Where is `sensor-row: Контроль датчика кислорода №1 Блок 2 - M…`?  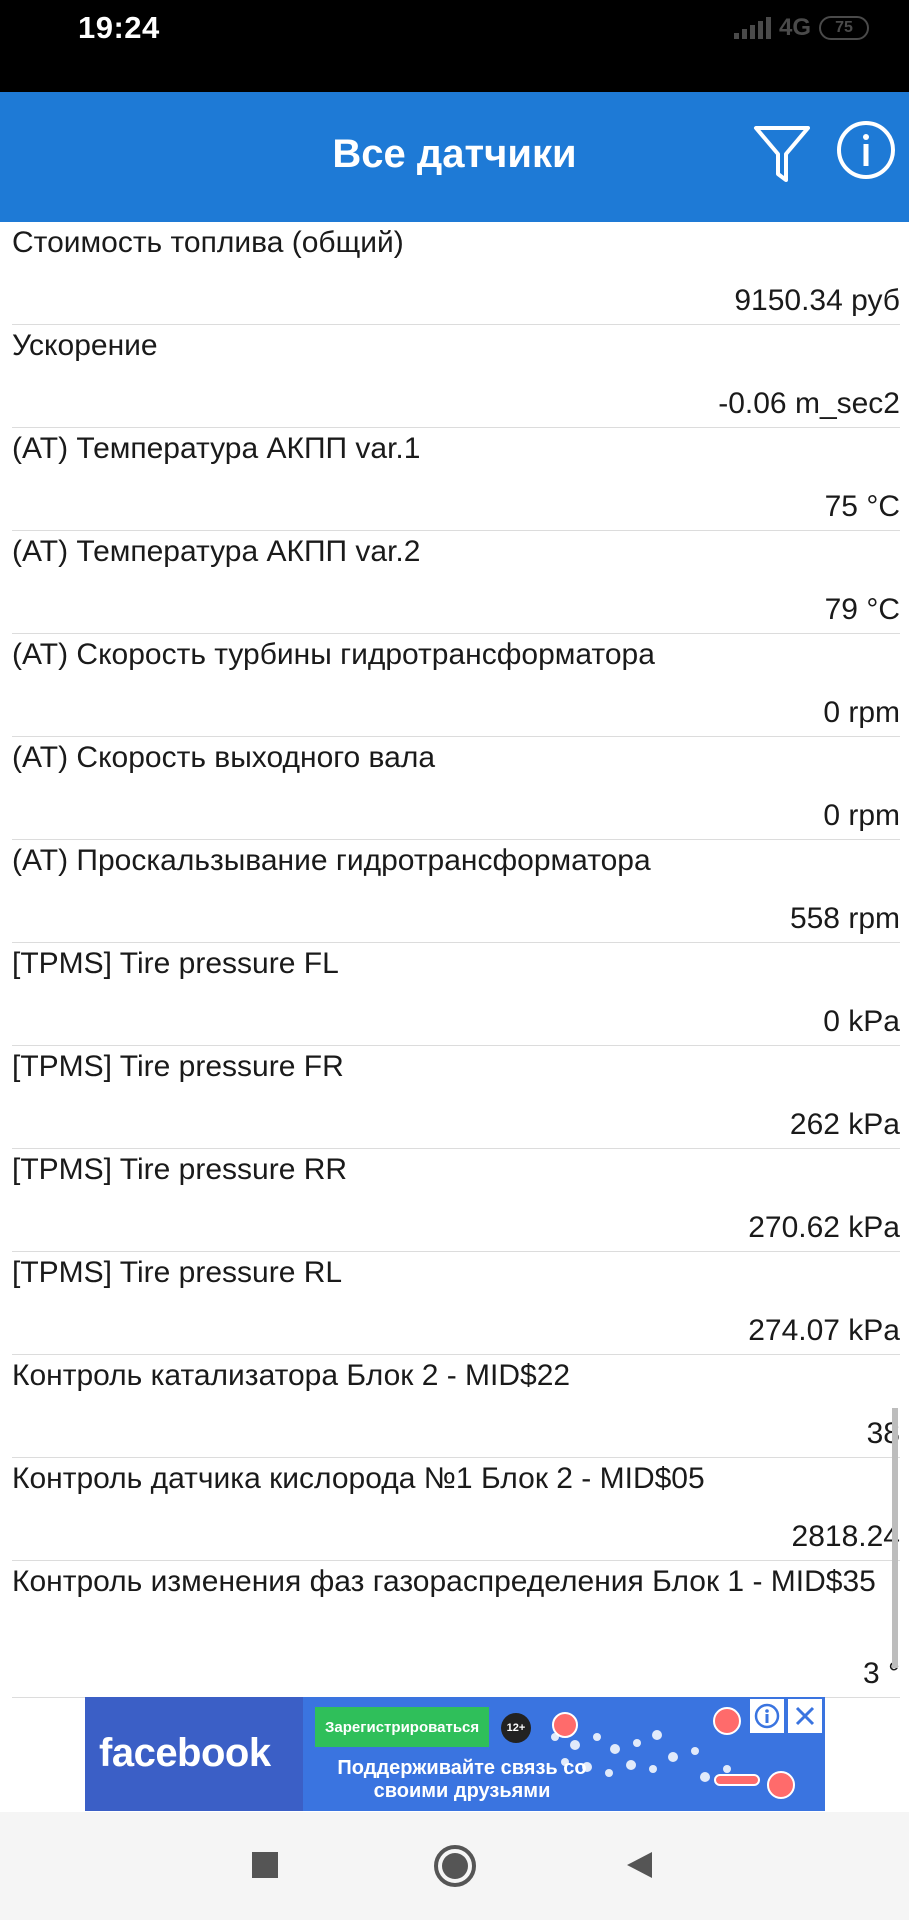
sensor-row: Контроль датчика кислорода №1 Блок 2 - M… is located at coordinates (456, 1509).